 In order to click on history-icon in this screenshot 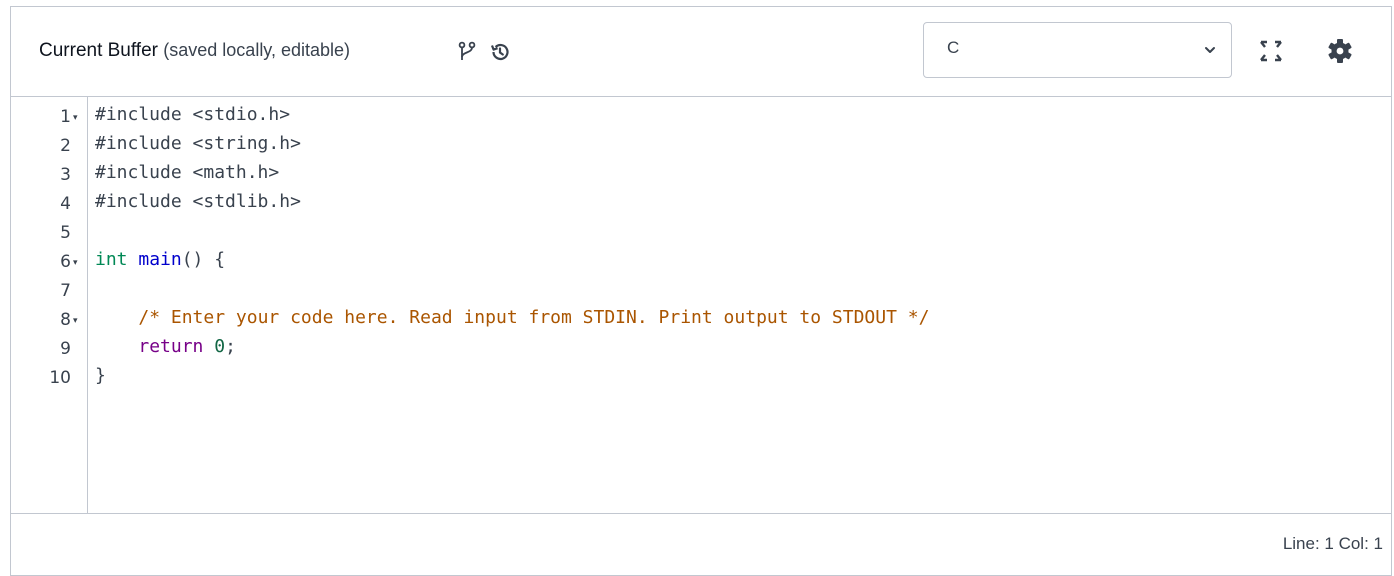, I will do `click(500, 52)`.